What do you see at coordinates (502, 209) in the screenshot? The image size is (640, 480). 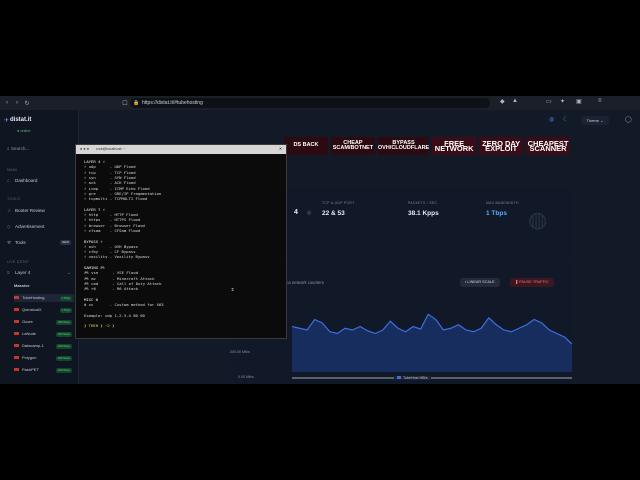 I see `stat-bandwidth: MAX BANDWIDTH 1 Tbps` at bounding box center [502, 209].